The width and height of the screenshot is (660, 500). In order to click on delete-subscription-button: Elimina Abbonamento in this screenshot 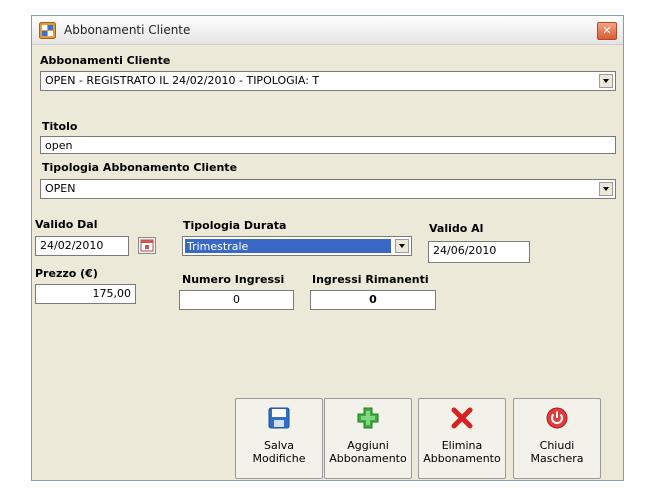, I will do `click(462, 438)`.